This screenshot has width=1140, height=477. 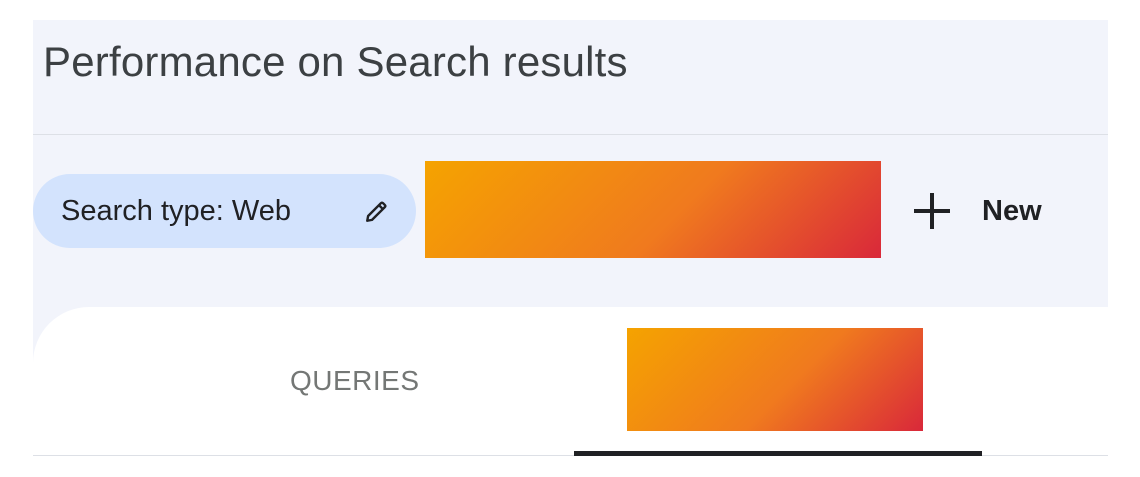 What do you see at coordinates (355, 381) in the screenshot?
I see `tab-queries: QUERIES` at bounding box center [355, 381].